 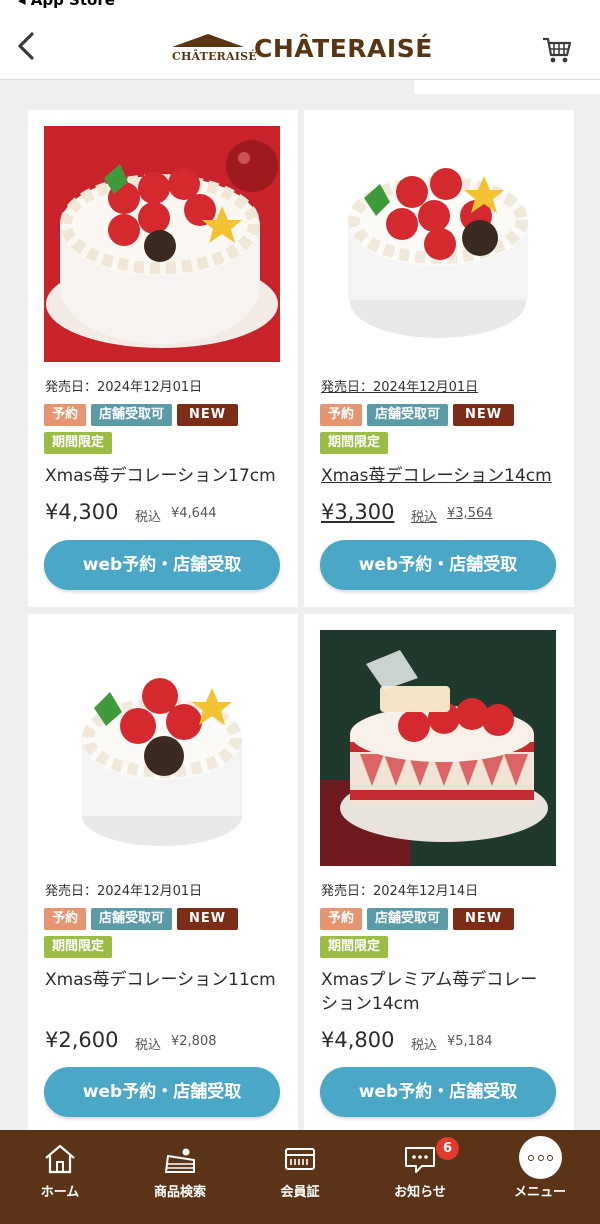 I want to click on member-card-icon, so click(x=300, y=1159).